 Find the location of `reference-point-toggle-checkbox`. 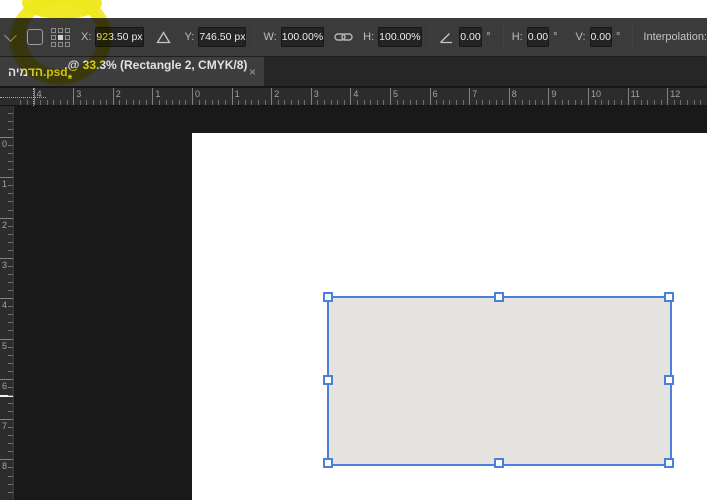

reference-point-toggle-checkbox is located at coordinates (35, 37).